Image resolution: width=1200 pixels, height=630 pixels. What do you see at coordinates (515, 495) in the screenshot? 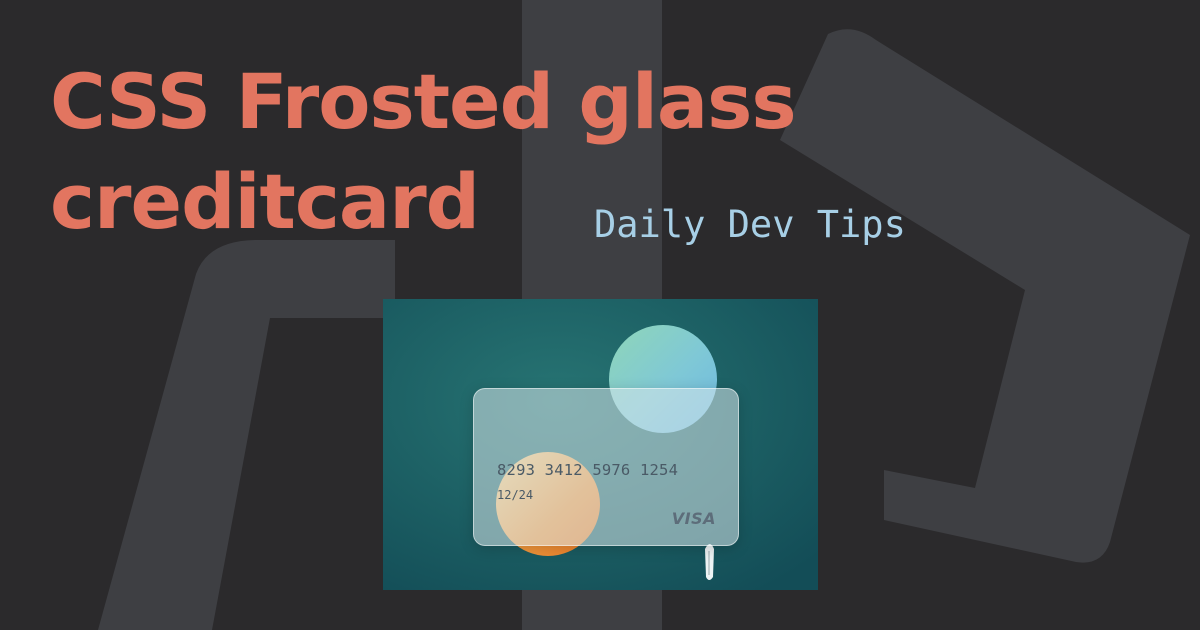
I see `card-expiry: 12/24` at bounding box center [515, 495].